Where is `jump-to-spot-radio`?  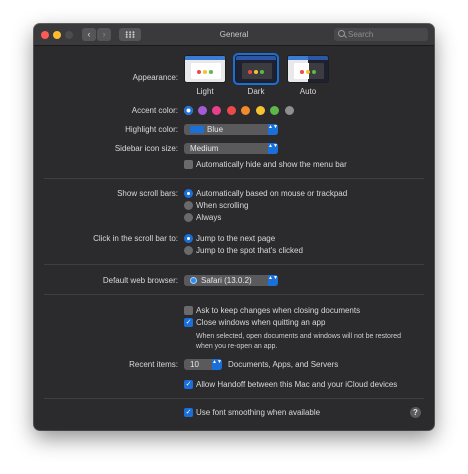 jump-to-spot-radio is located at coordinates (188, 250).